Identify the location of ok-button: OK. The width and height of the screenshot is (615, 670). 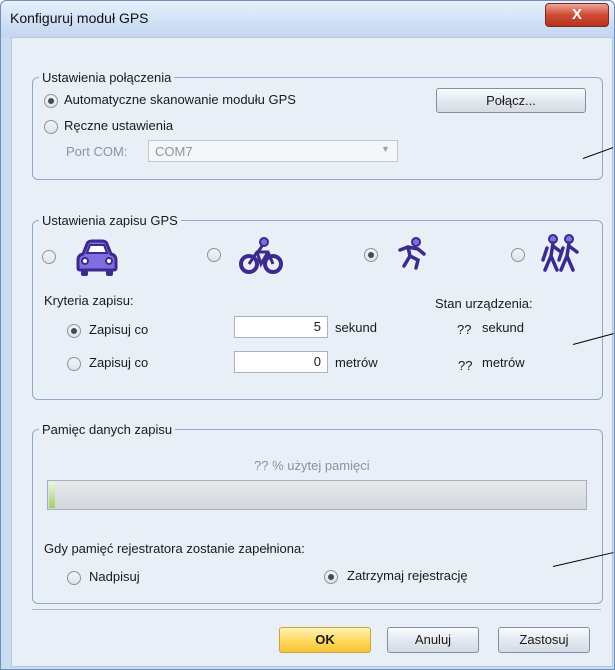
(325, 640).